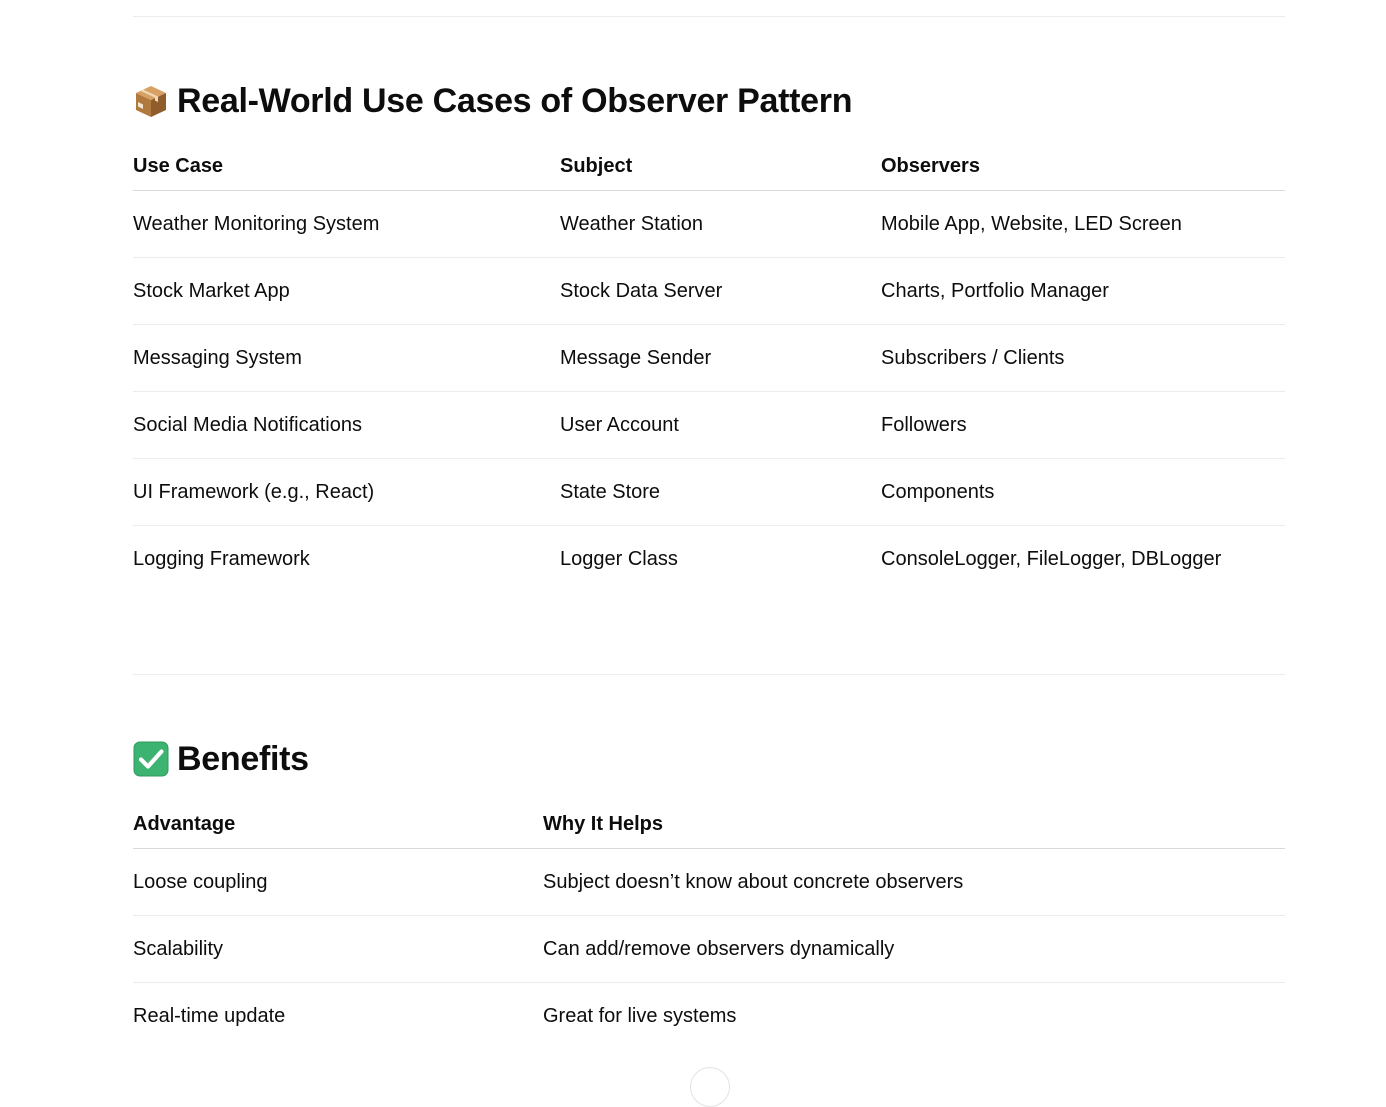  What do you see at coordinates (243, 758) in the screenshot?
I see `benefits-title: Benefits` at bounding box center [243, 758].